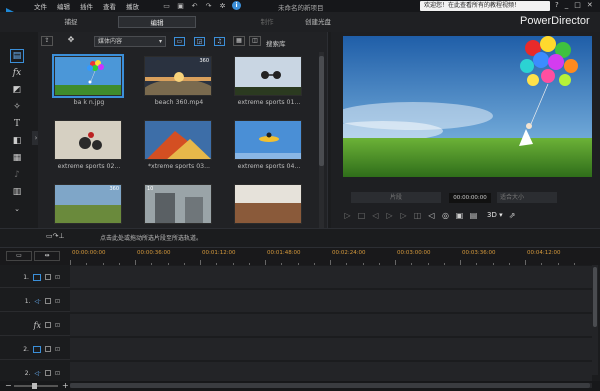 This screenshot has width=600, height=391. What do you see at coordinates (71, 22) in the screenshot?
I see `tab-capture: 捕捉` at bounding box center [71, 22].